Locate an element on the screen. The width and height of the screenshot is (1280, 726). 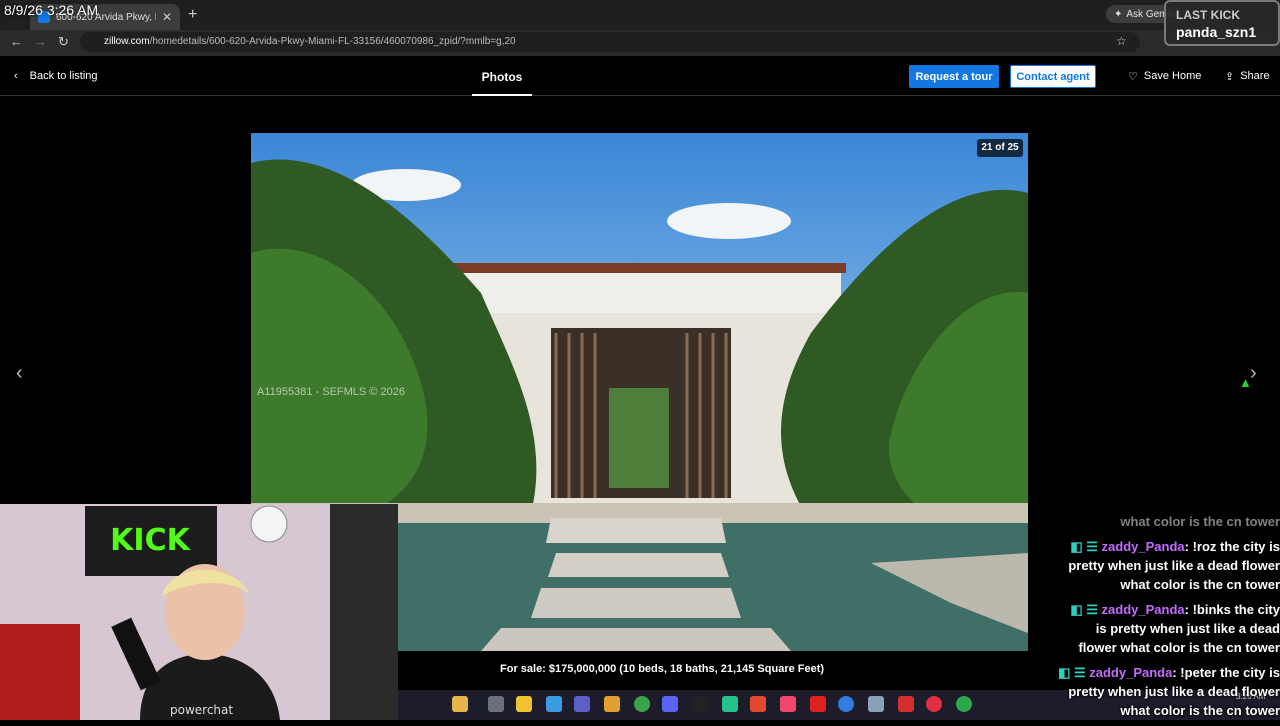
share-label: Share is located at coordinates (1255, 76).